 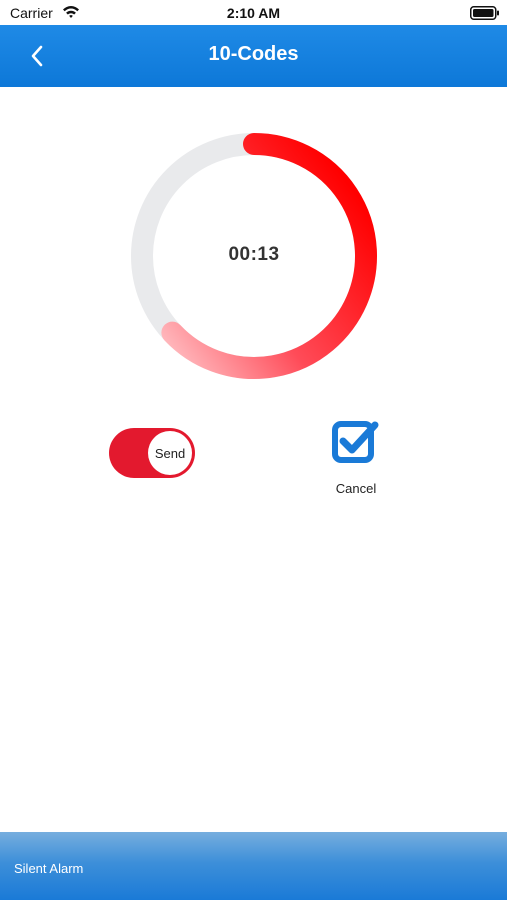 I want to click on nav-bar: 10-Codes, so click(x=253, y=56).